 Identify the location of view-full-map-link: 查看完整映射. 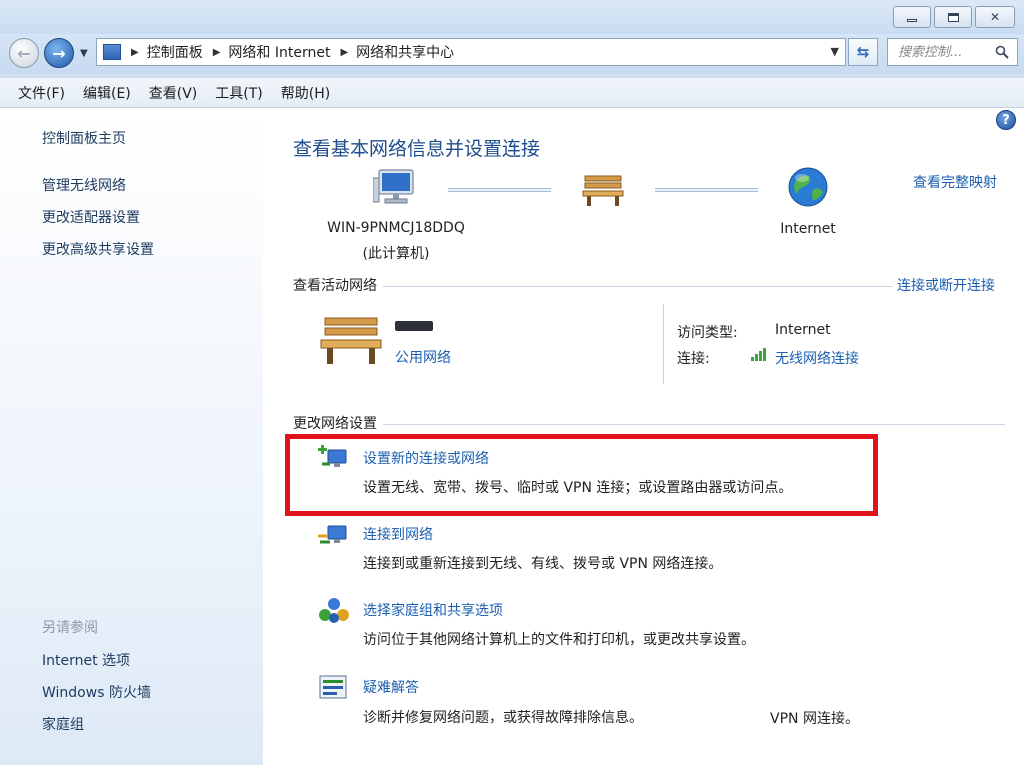
(955, 182).